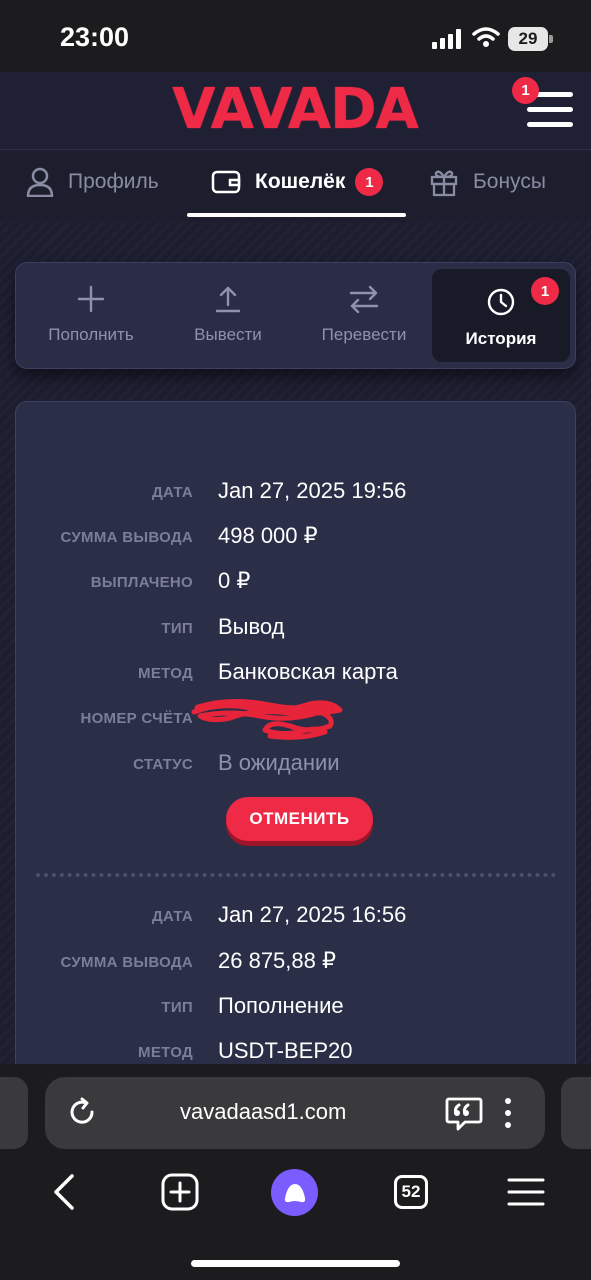 This screenshot has width=591, height=1280. Describe the element at coordinates (163, 764) in the screenshot. I see `row-label: СТАТУС` at that location.